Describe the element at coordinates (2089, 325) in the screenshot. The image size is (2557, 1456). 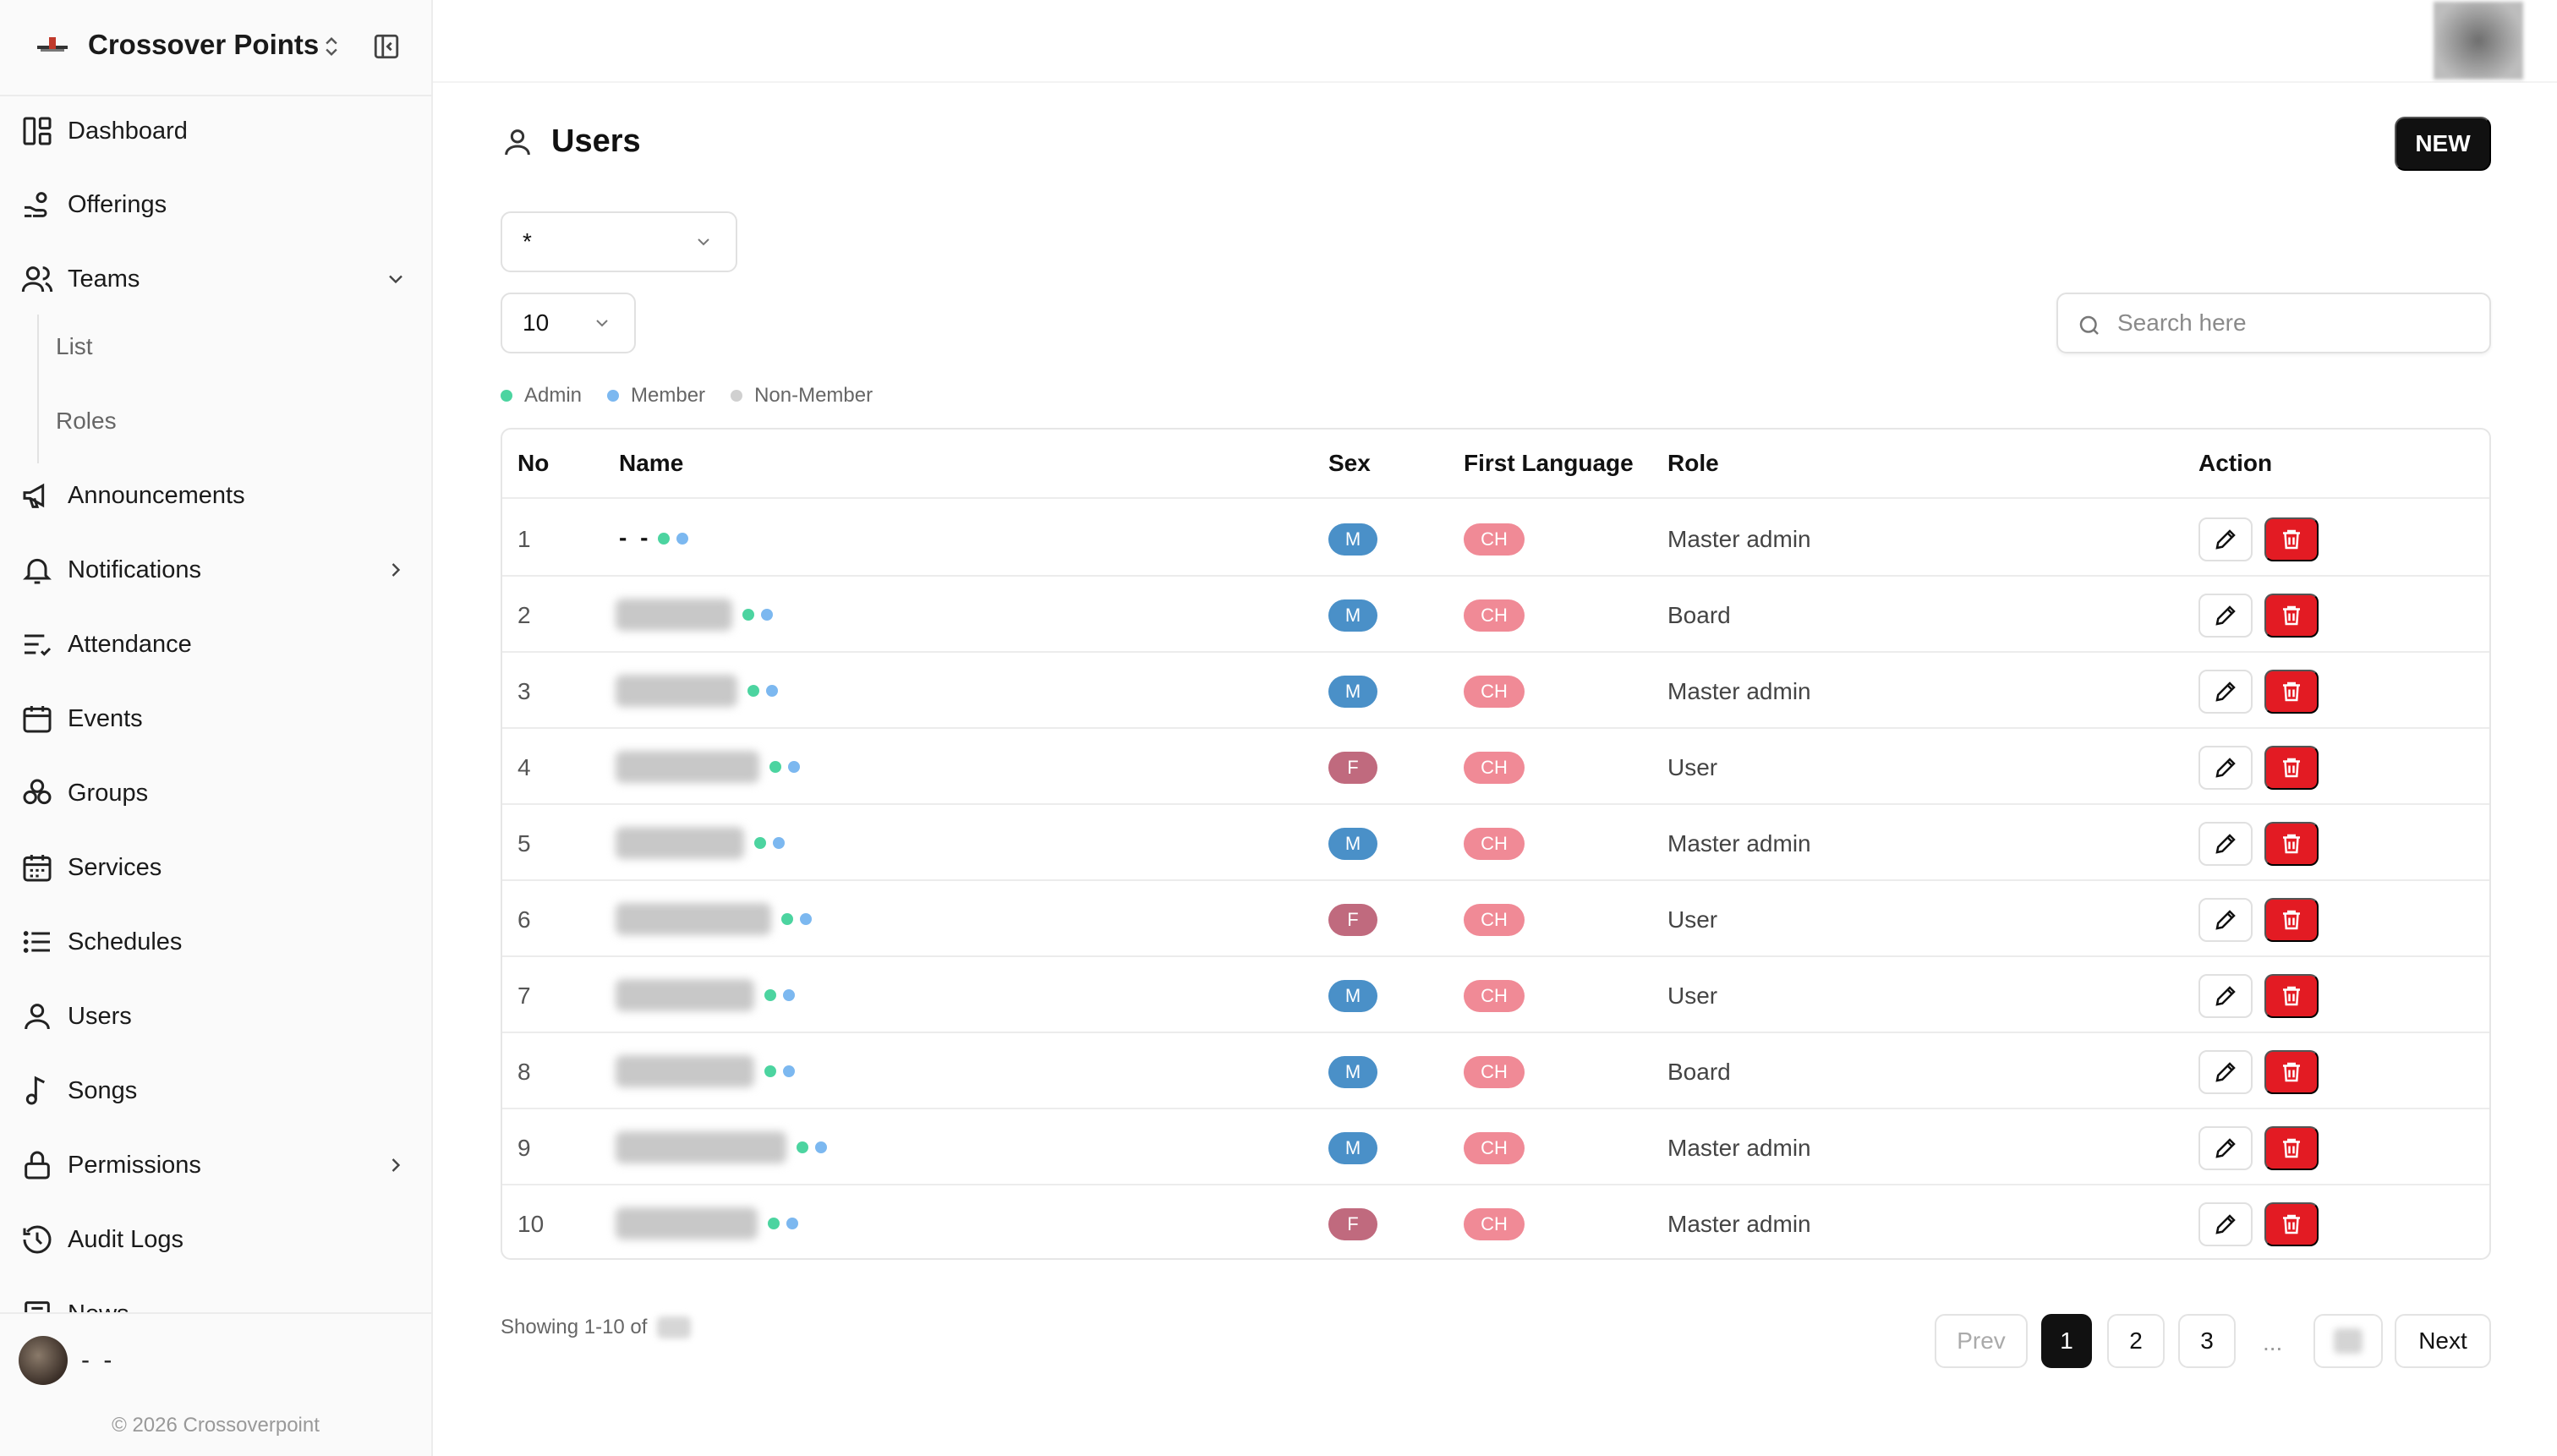
I see `search-icon` at that location.